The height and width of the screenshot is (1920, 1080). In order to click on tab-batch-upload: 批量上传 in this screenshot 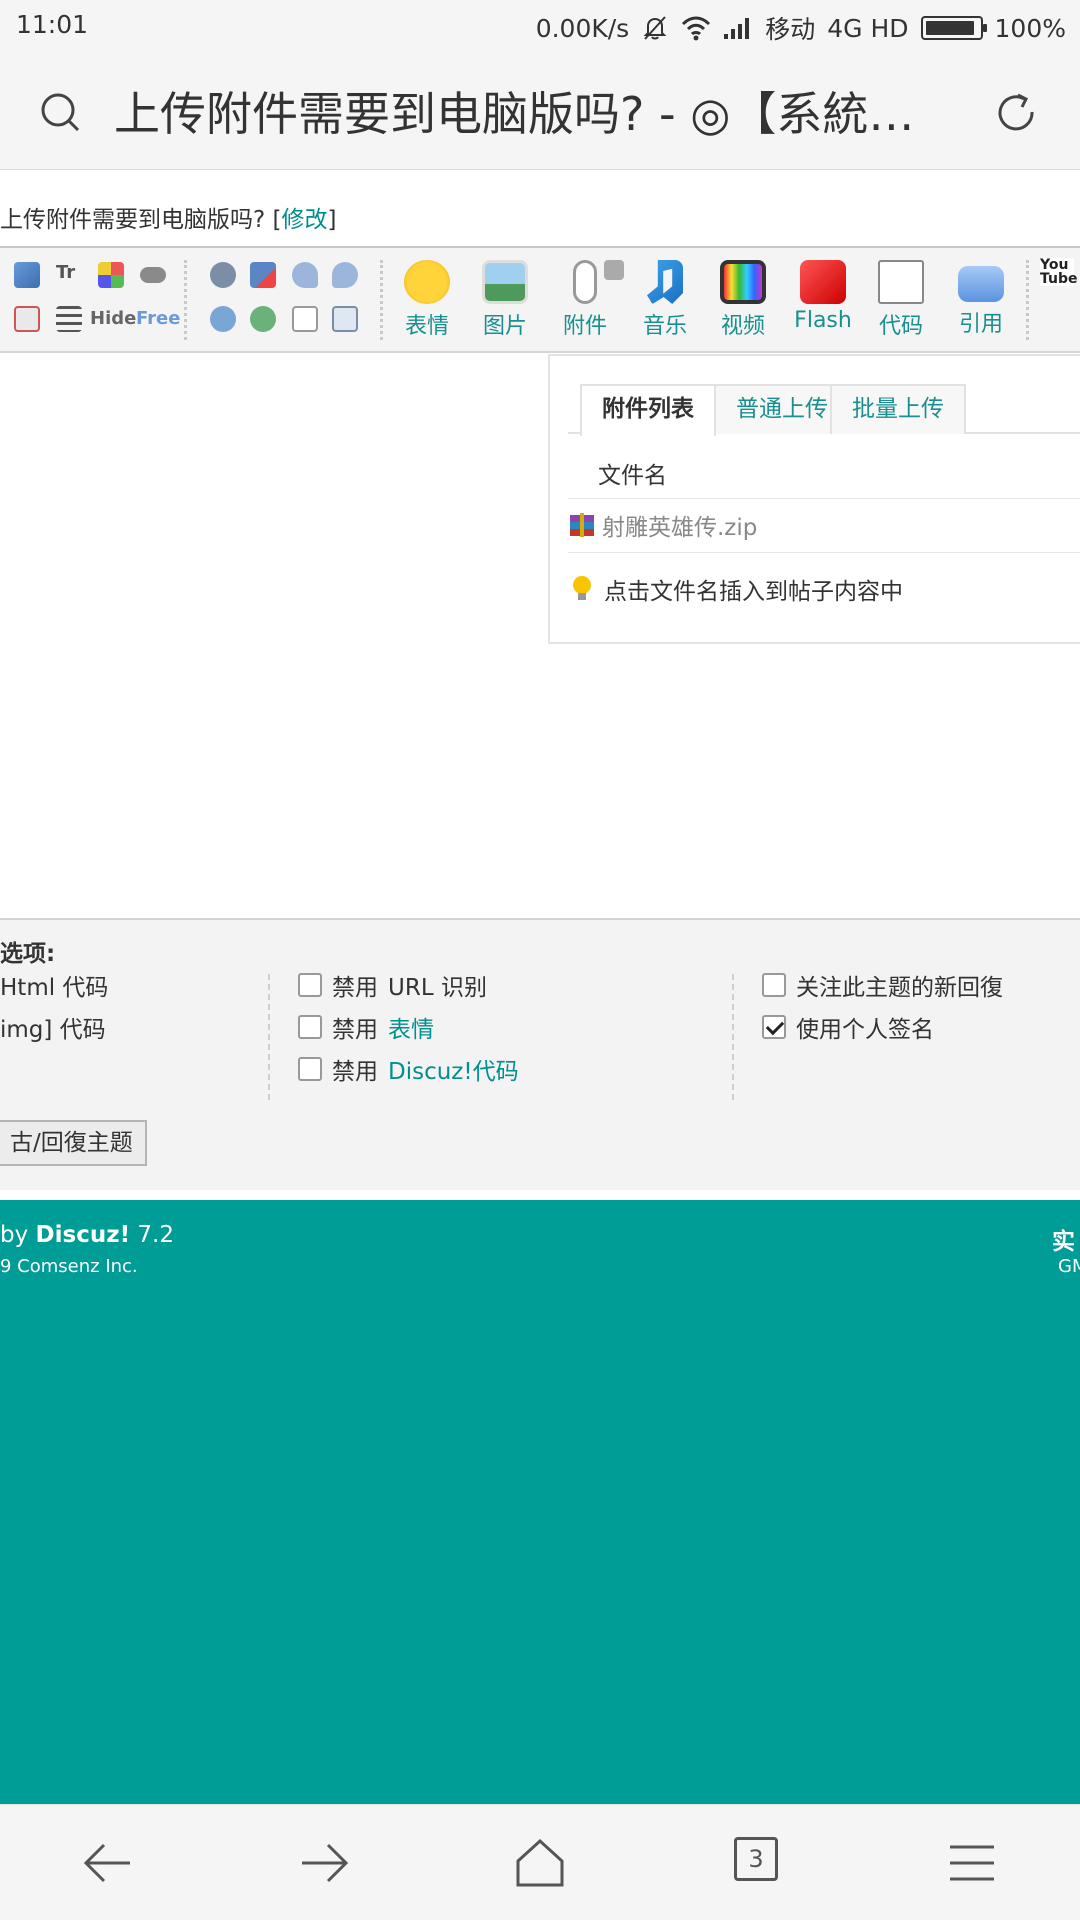, I will do `click(898, 409)`.